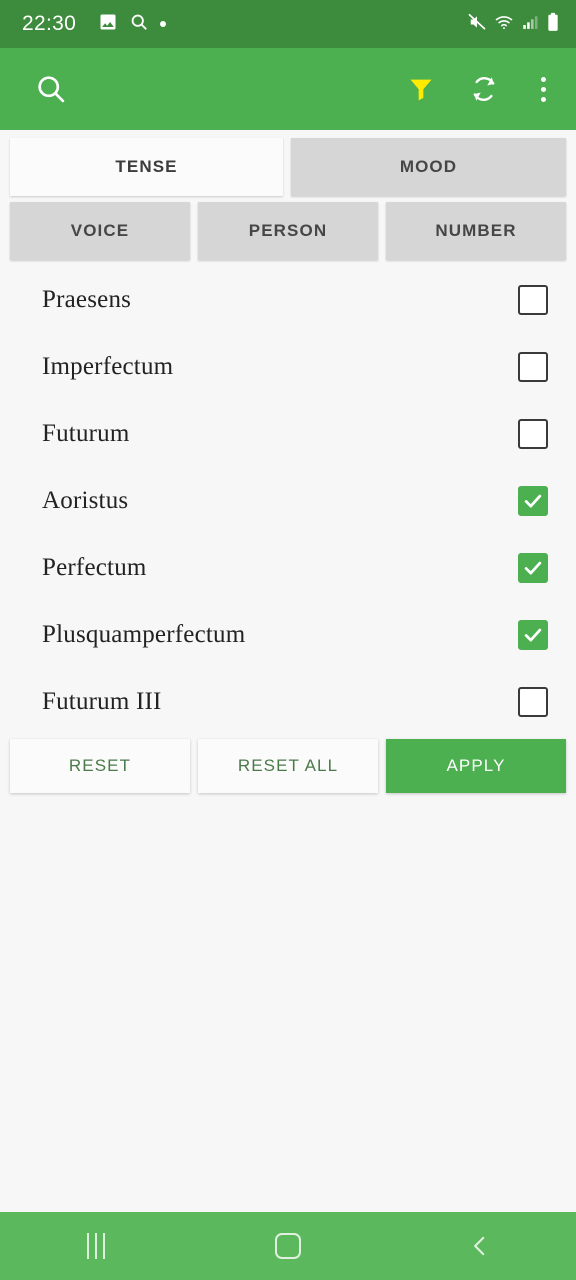  I want to click on list-item: Futurum, so click(288, 433).